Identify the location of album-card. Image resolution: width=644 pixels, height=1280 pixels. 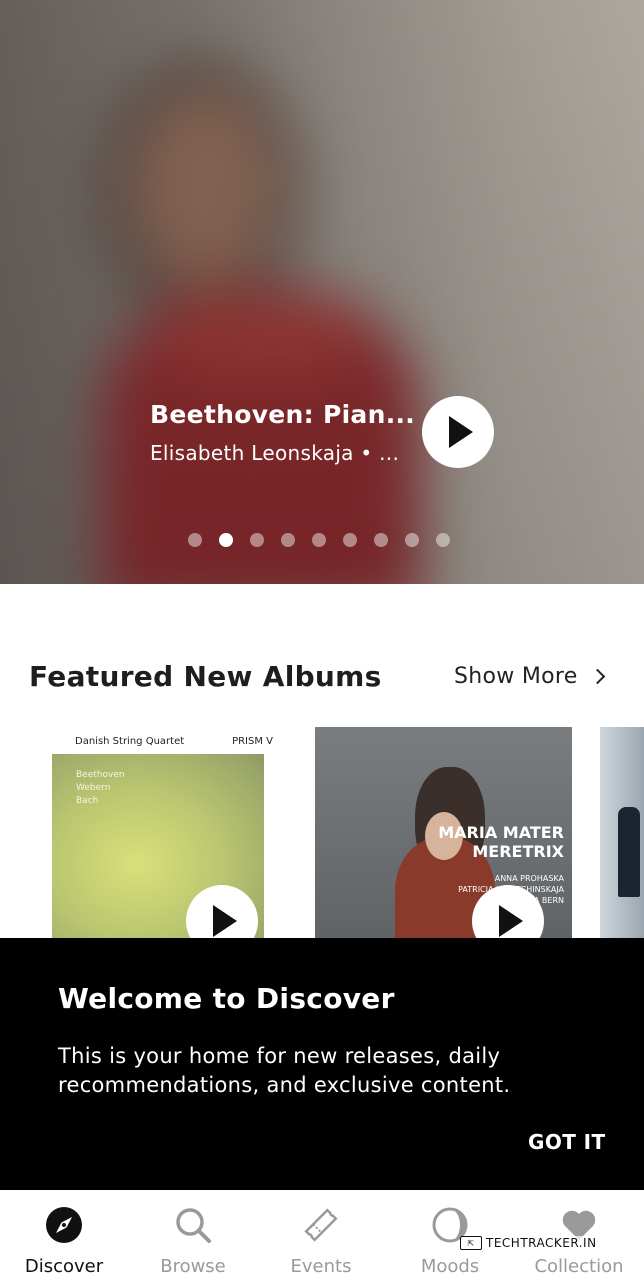
(622, 837).